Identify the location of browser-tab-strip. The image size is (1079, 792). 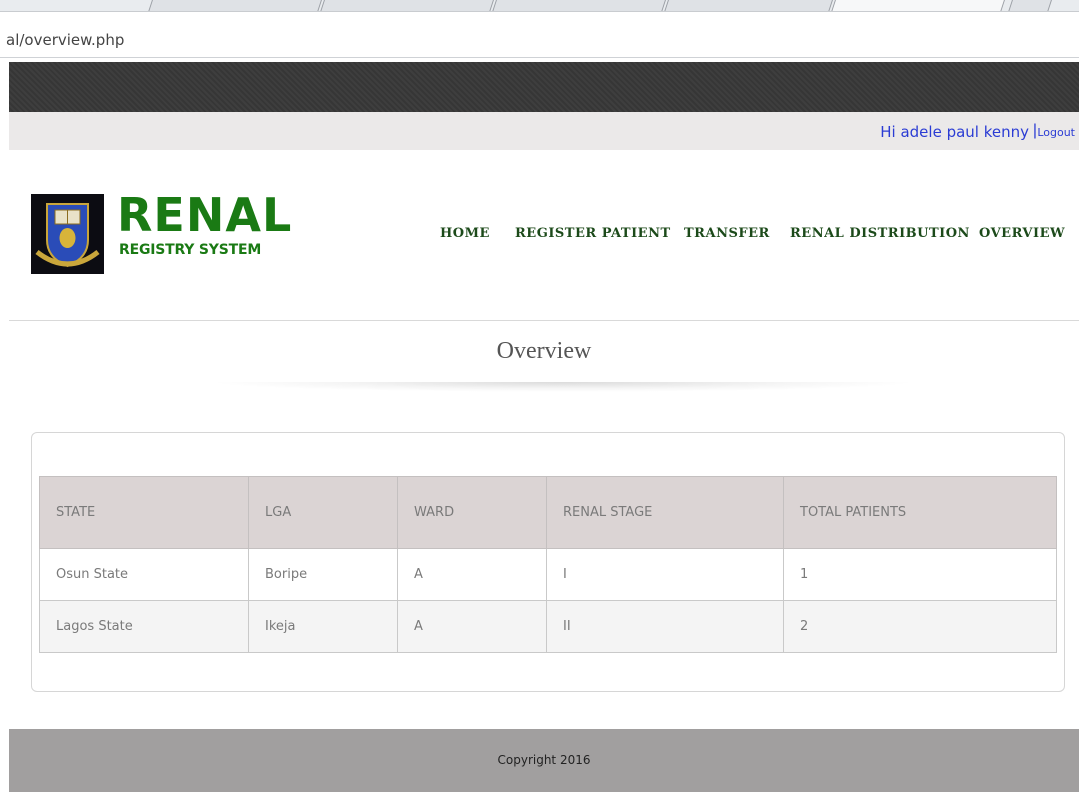
(539, 6).